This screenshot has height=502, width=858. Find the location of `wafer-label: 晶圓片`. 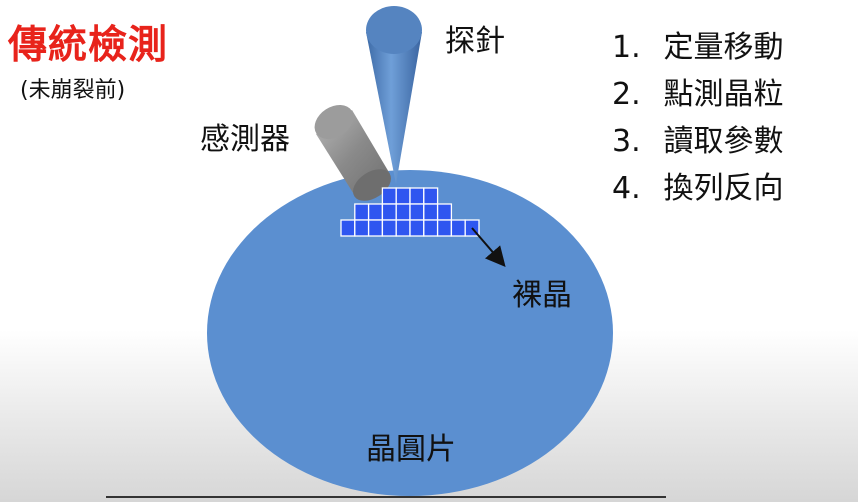

wafer-label: 晶圓片 is located at coordinates (411, 449).